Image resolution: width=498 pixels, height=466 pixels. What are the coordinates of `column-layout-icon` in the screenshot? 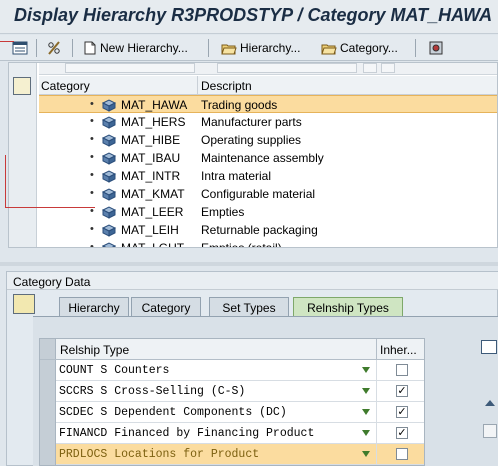 It's located at (489, 347).